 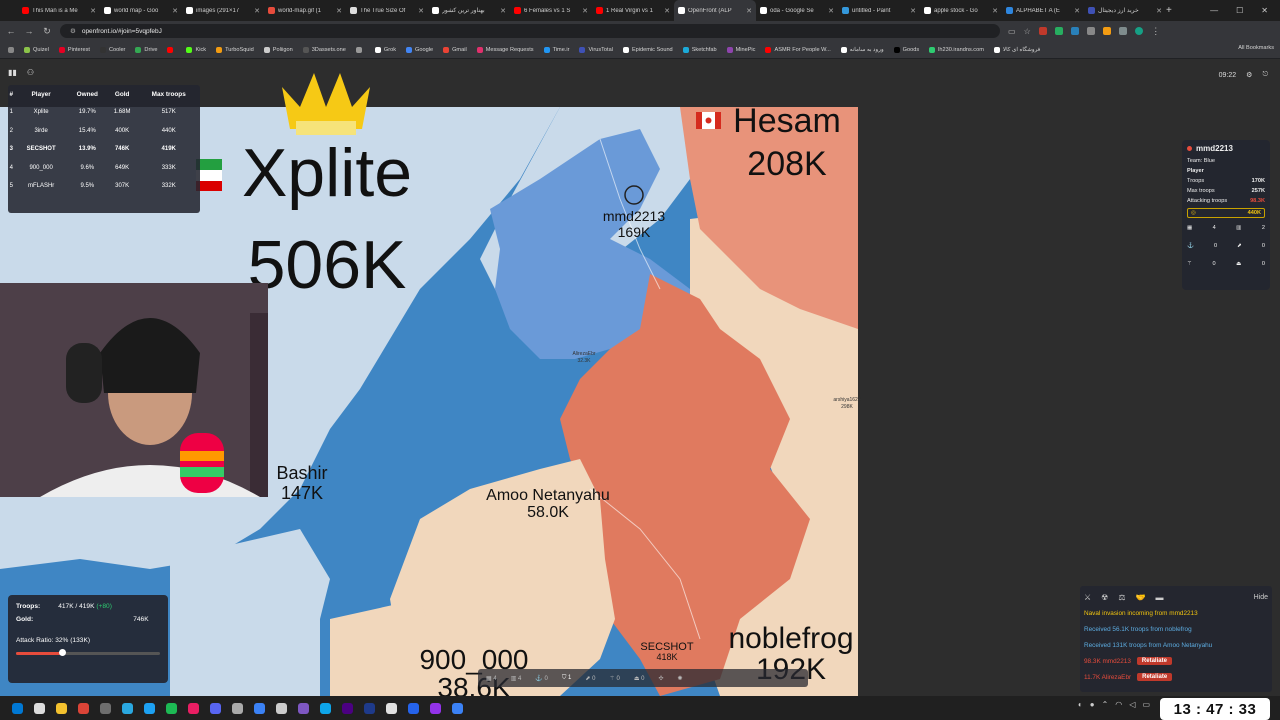 I want to click on bookmark-item: فروشگاه ای کالا, so click(x=1017, y=49).